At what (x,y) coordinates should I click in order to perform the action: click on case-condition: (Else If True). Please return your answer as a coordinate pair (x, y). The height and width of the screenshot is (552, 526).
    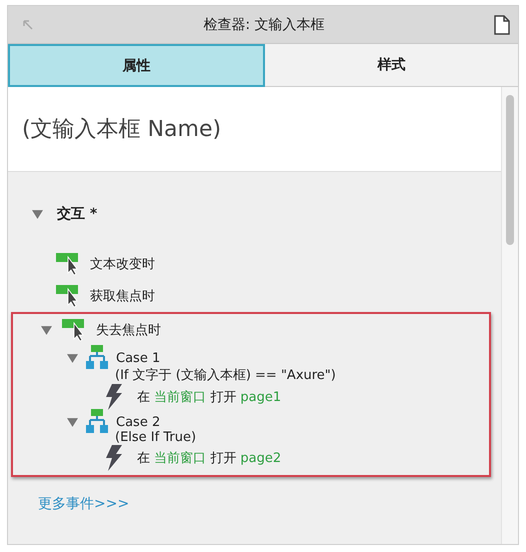
    Looking at the image, I should click on (156, 437).